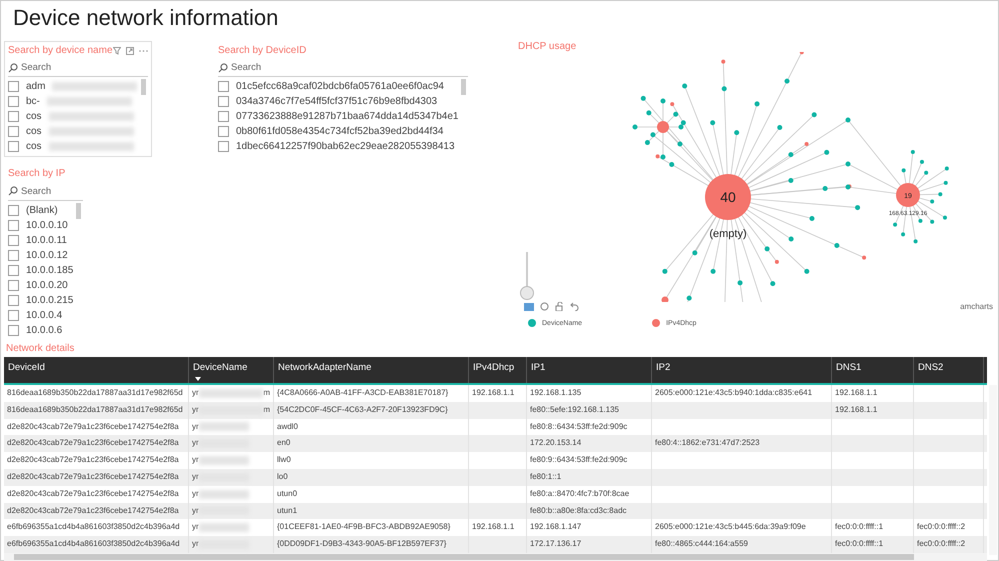 This screenshot has width=999, height=561. I want to click on slicer-item: 01c5efcc68a9caf02bdcb6fa05761a0ee6f0ac94, so click(338, 86).